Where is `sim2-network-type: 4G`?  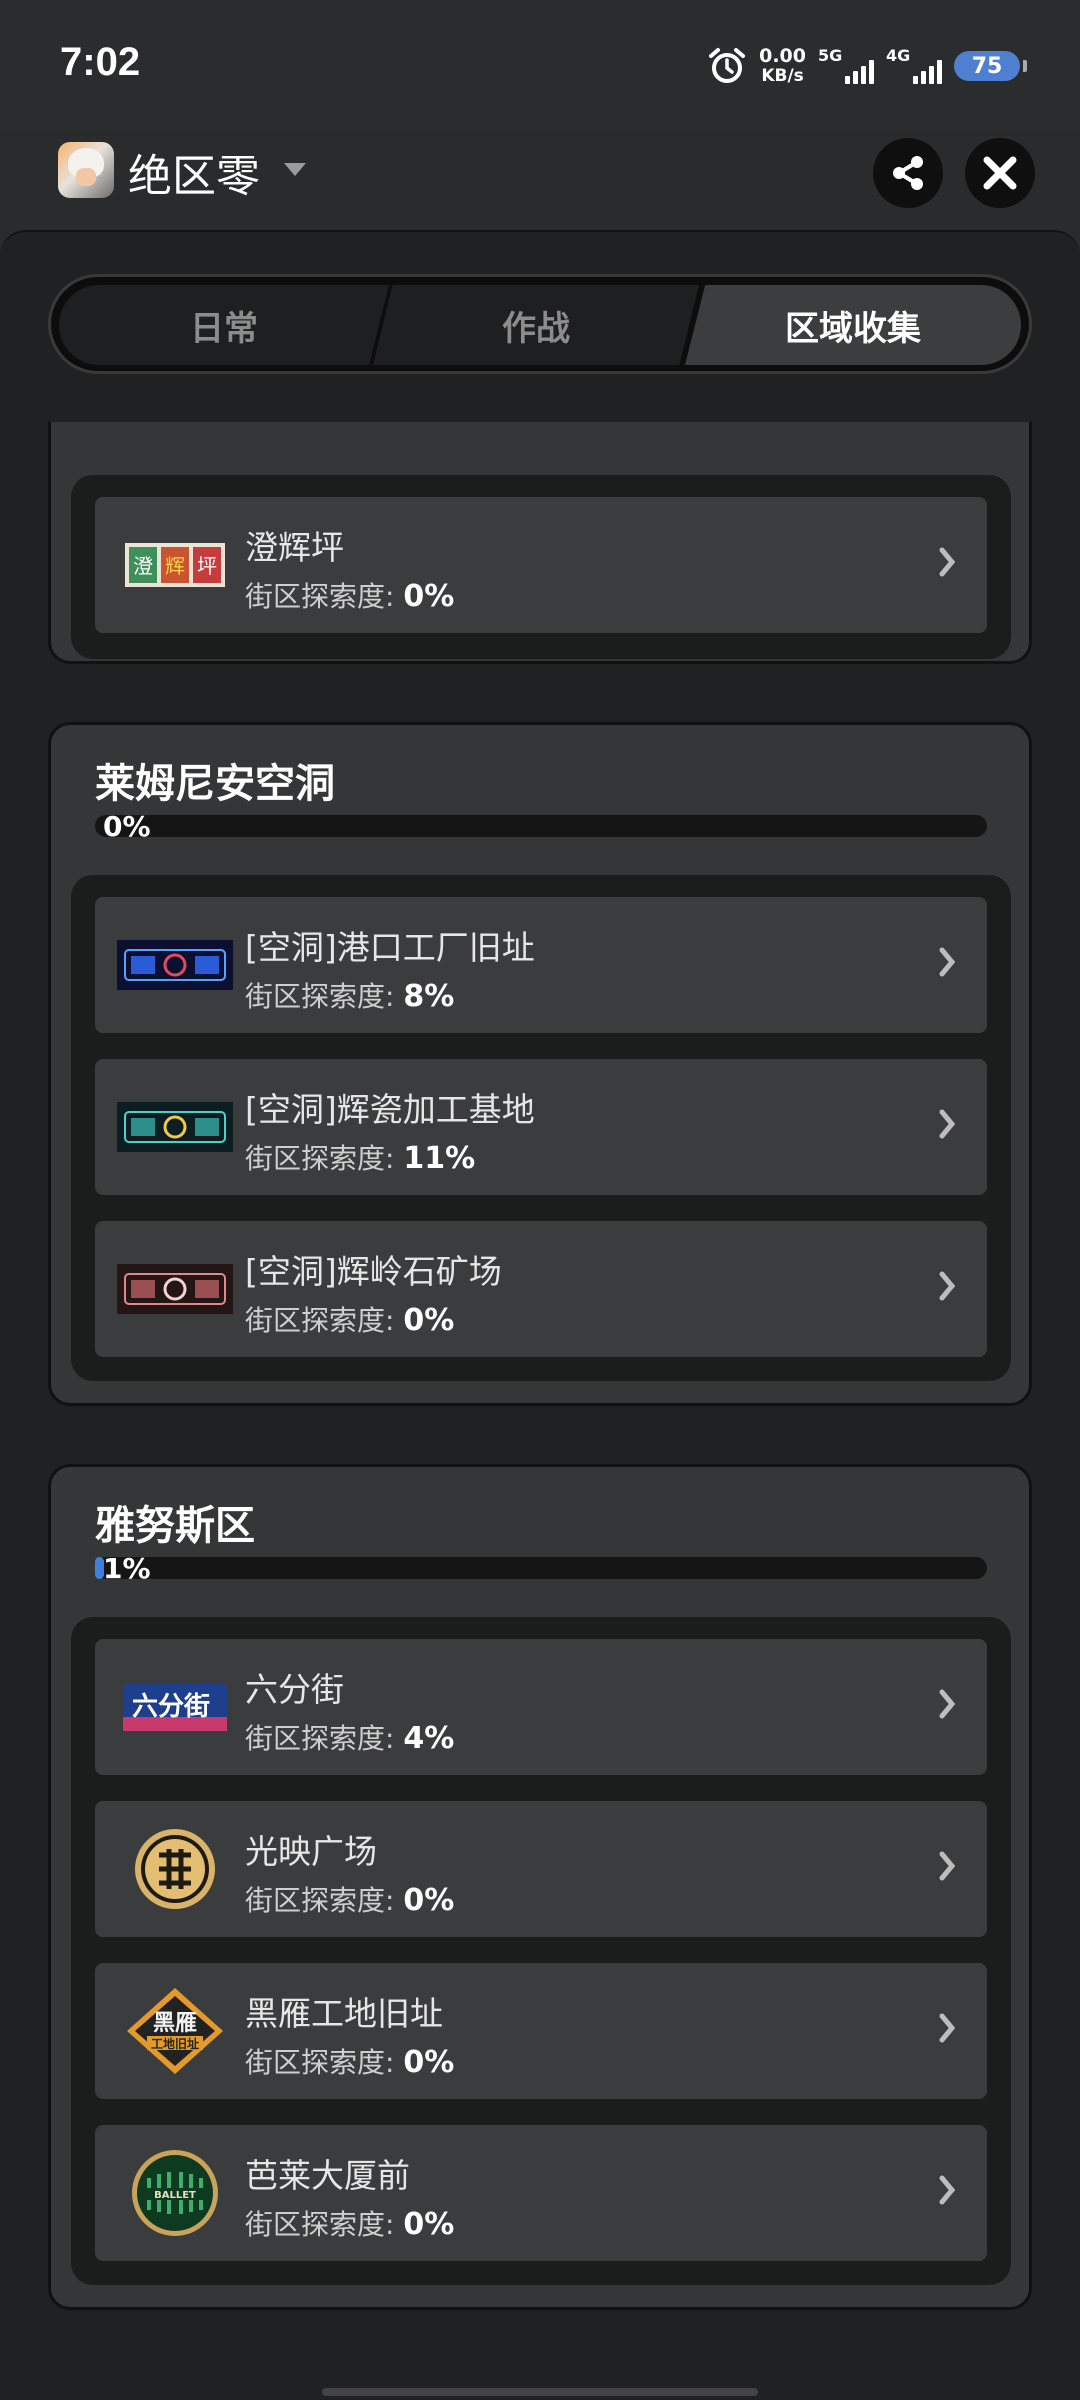
sim2-network-type: 4G is located at coordinates (898, 55).